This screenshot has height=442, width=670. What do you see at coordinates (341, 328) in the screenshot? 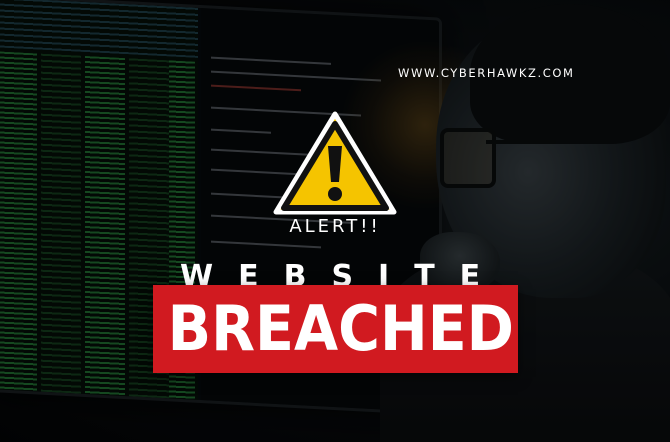
I see `headline-main: BREACHED` at bounding box center [341, 328].